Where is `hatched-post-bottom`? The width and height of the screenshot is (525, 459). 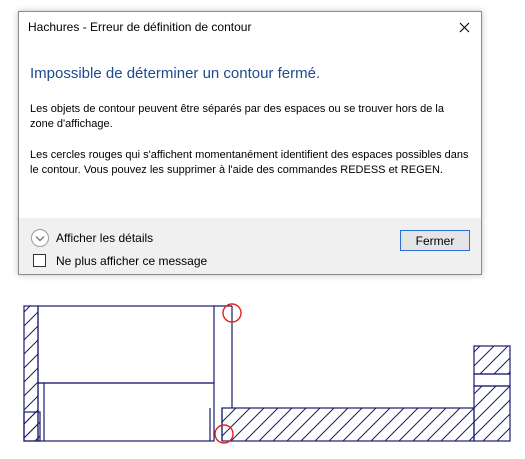 hatched-post-bottom is located at coordinates (492, 413).